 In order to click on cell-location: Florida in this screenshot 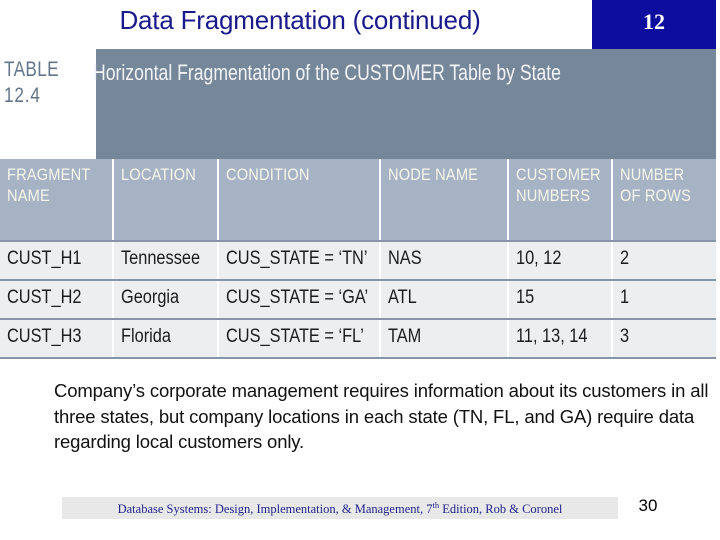, I will do `click(166, 339)`.